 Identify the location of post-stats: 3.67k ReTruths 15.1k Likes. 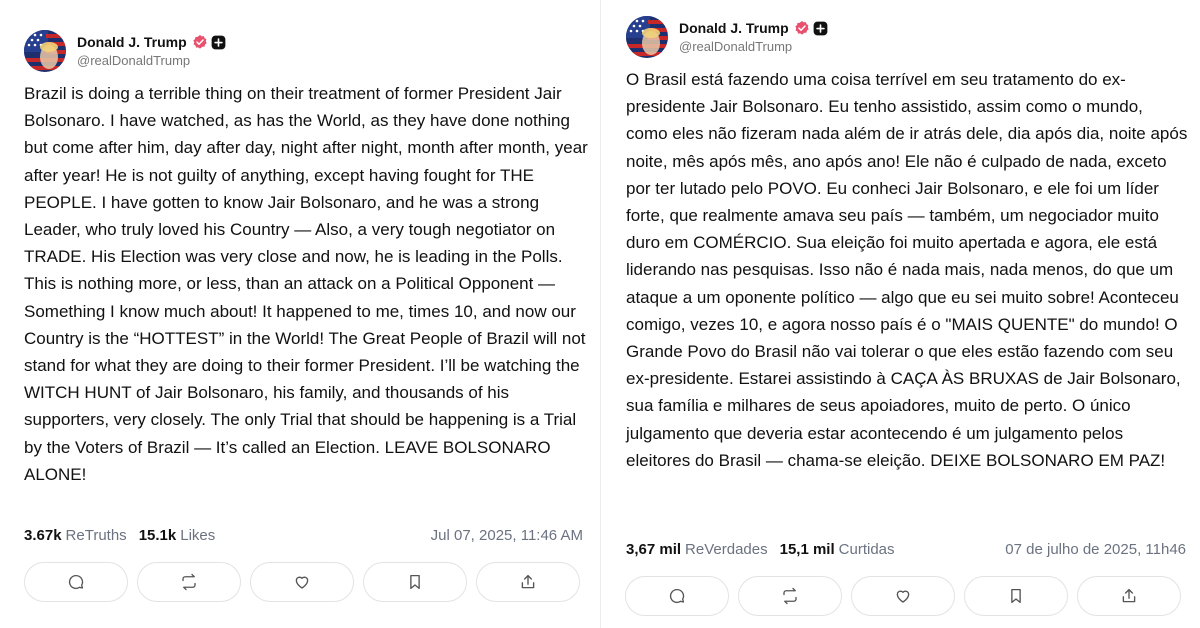
(119, 535).